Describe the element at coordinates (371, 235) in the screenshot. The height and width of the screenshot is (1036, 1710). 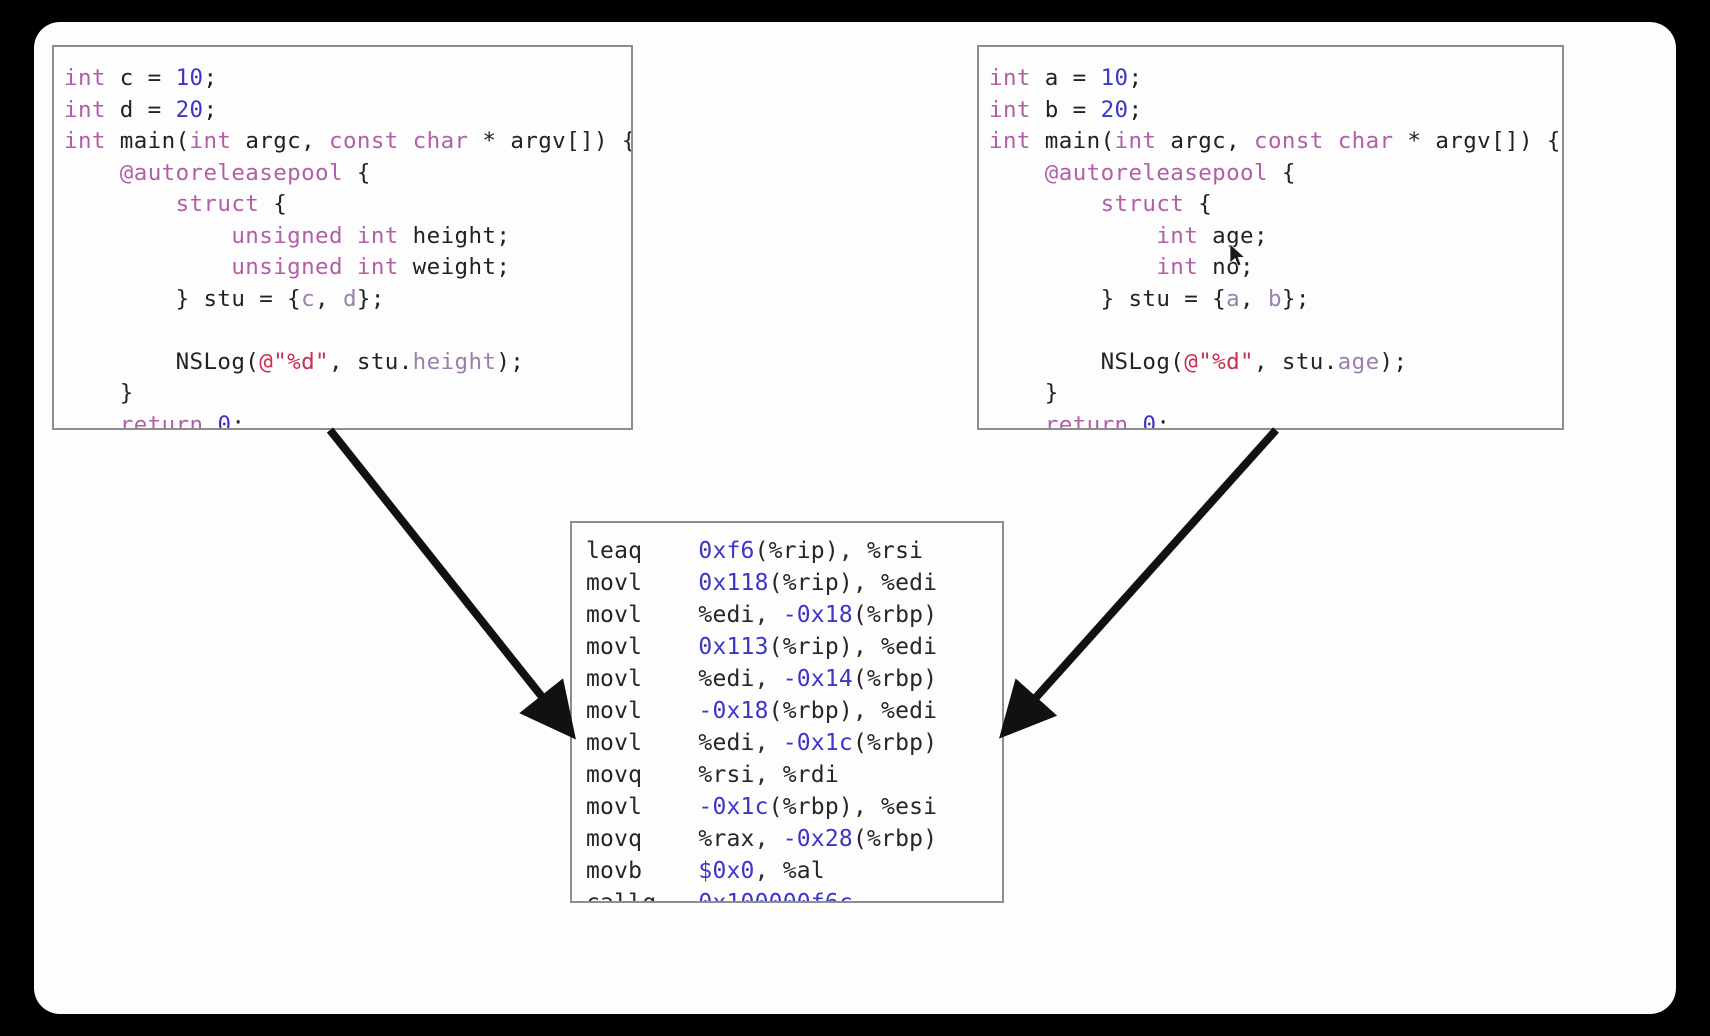
I see `code-line: unsigned int height;` at that location.